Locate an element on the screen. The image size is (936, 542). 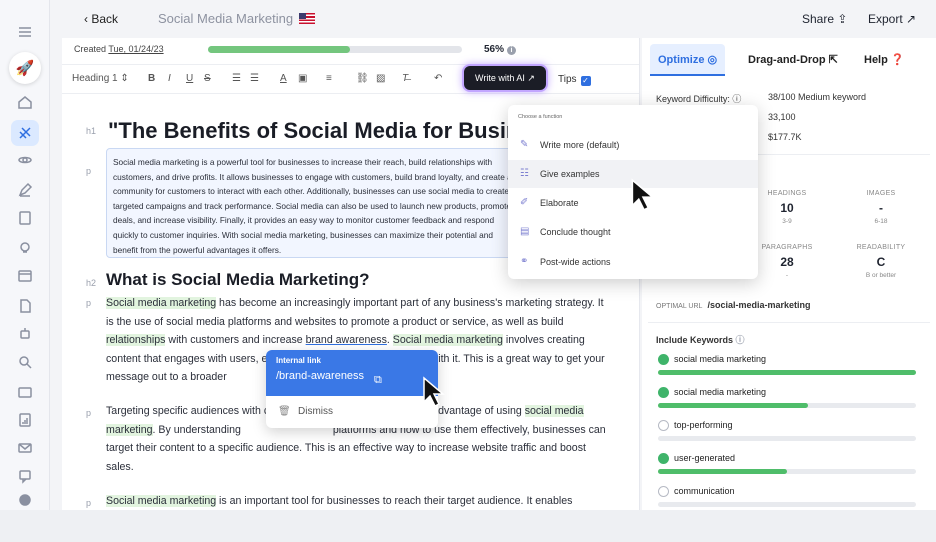
kd-label-text: Keyword Difficulty: is located at coordinates (693, 99).